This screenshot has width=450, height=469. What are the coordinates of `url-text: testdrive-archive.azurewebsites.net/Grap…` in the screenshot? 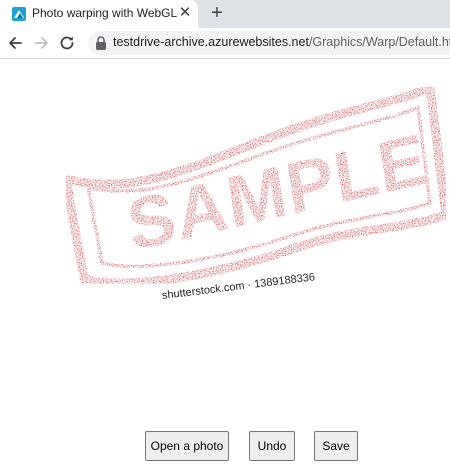 It's located at (281, 42).